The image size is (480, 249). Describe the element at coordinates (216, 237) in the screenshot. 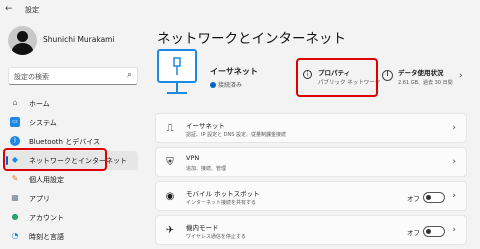

I see `card-subtitle: ワイヤレス通信を停止する` at that location.